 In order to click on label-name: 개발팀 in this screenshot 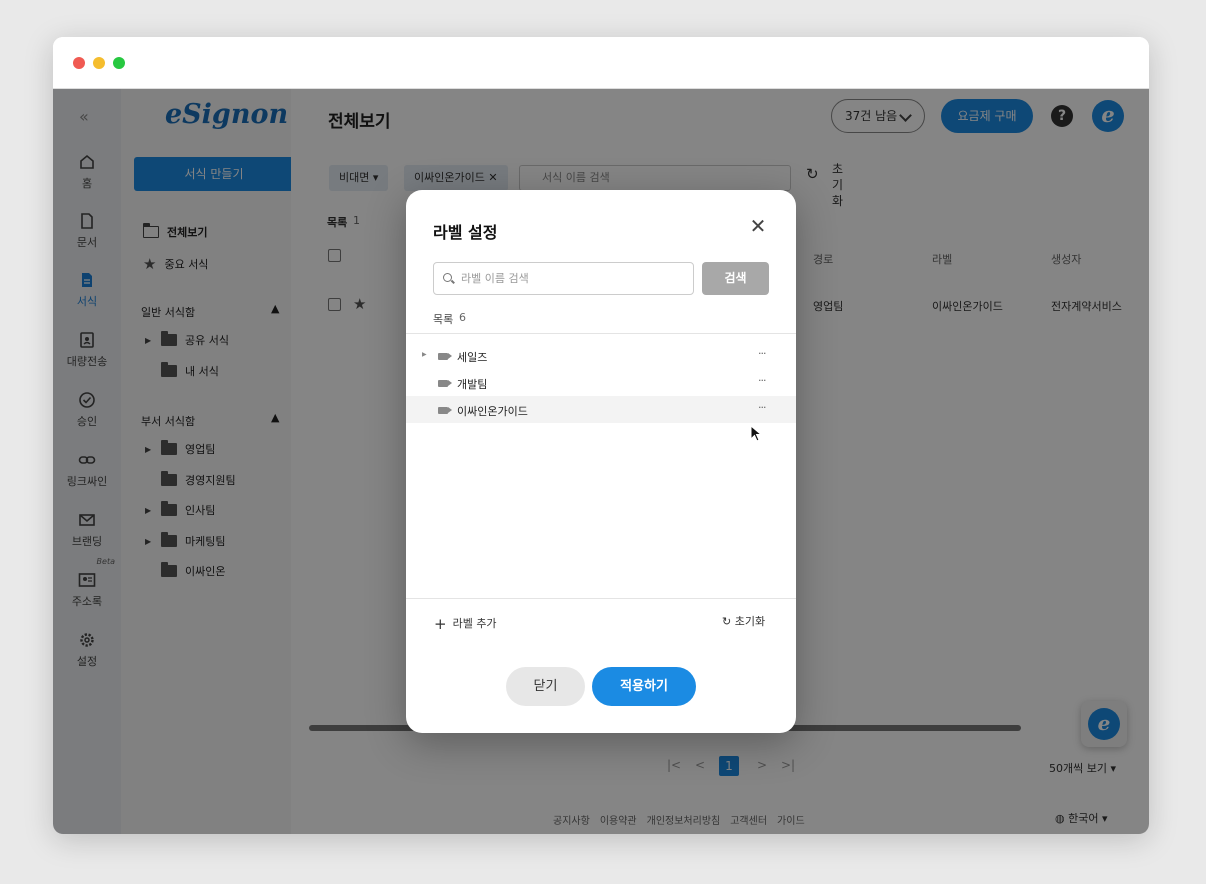, I will do `click(472, 384)`.